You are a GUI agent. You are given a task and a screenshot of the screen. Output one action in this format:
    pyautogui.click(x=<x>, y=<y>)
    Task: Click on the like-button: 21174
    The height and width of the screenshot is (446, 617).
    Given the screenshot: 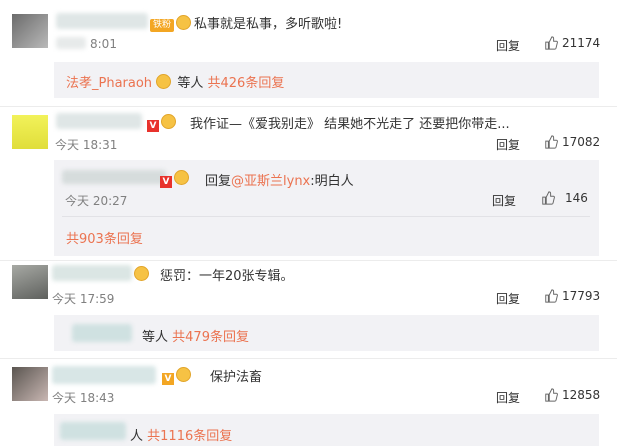 What is the action you would take?
    pyautogui.click(x=572, y=43)
    